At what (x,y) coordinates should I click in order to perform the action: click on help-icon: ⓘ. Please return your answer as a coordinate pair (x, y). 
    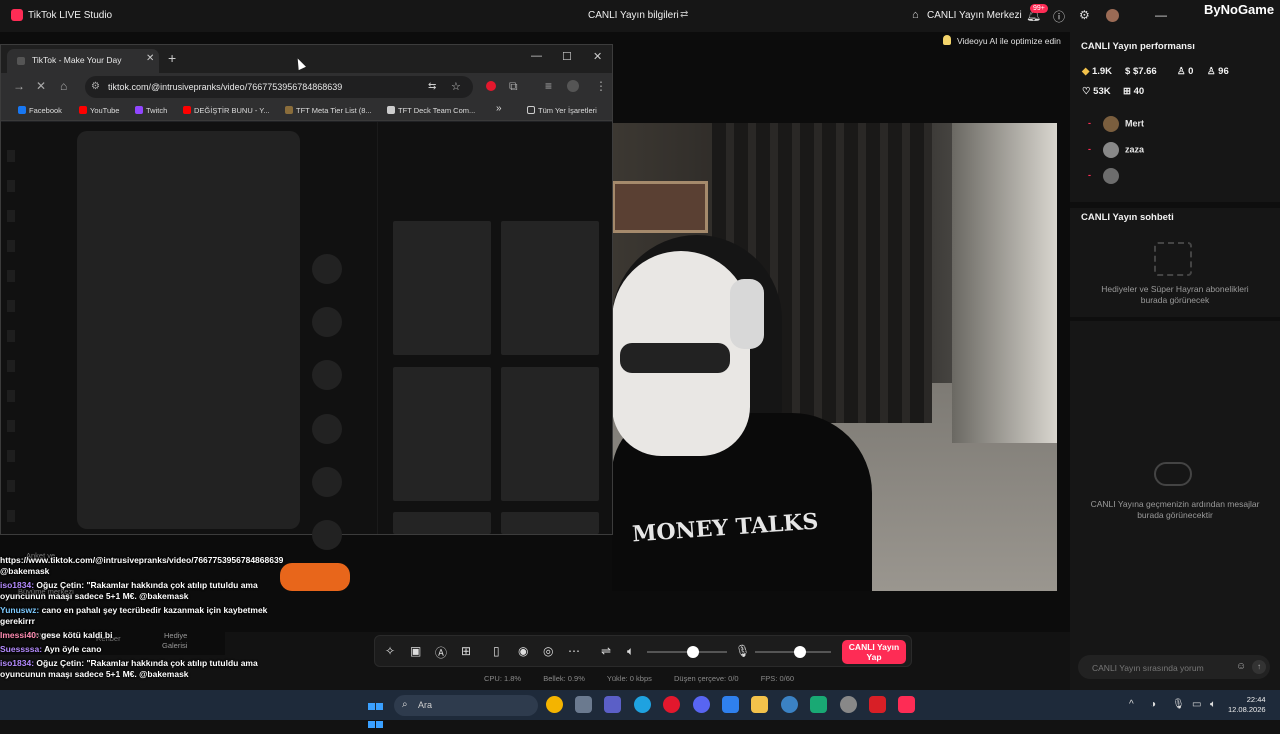
    Looking at the image, I should click on (1059, 16).